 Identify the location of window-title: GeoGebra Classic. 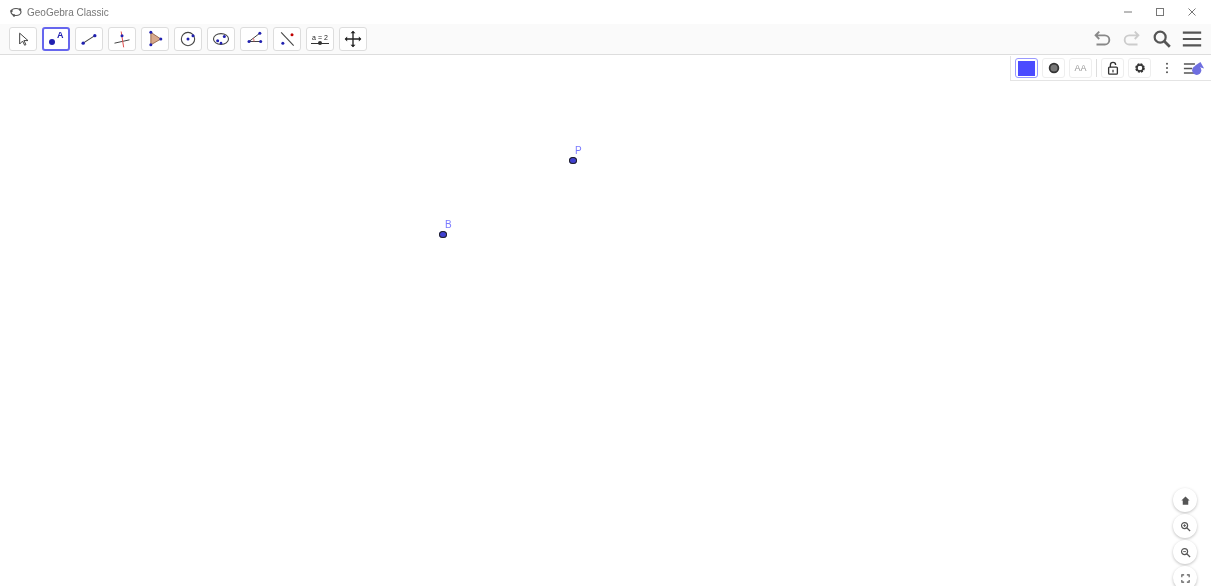
(68, 12).